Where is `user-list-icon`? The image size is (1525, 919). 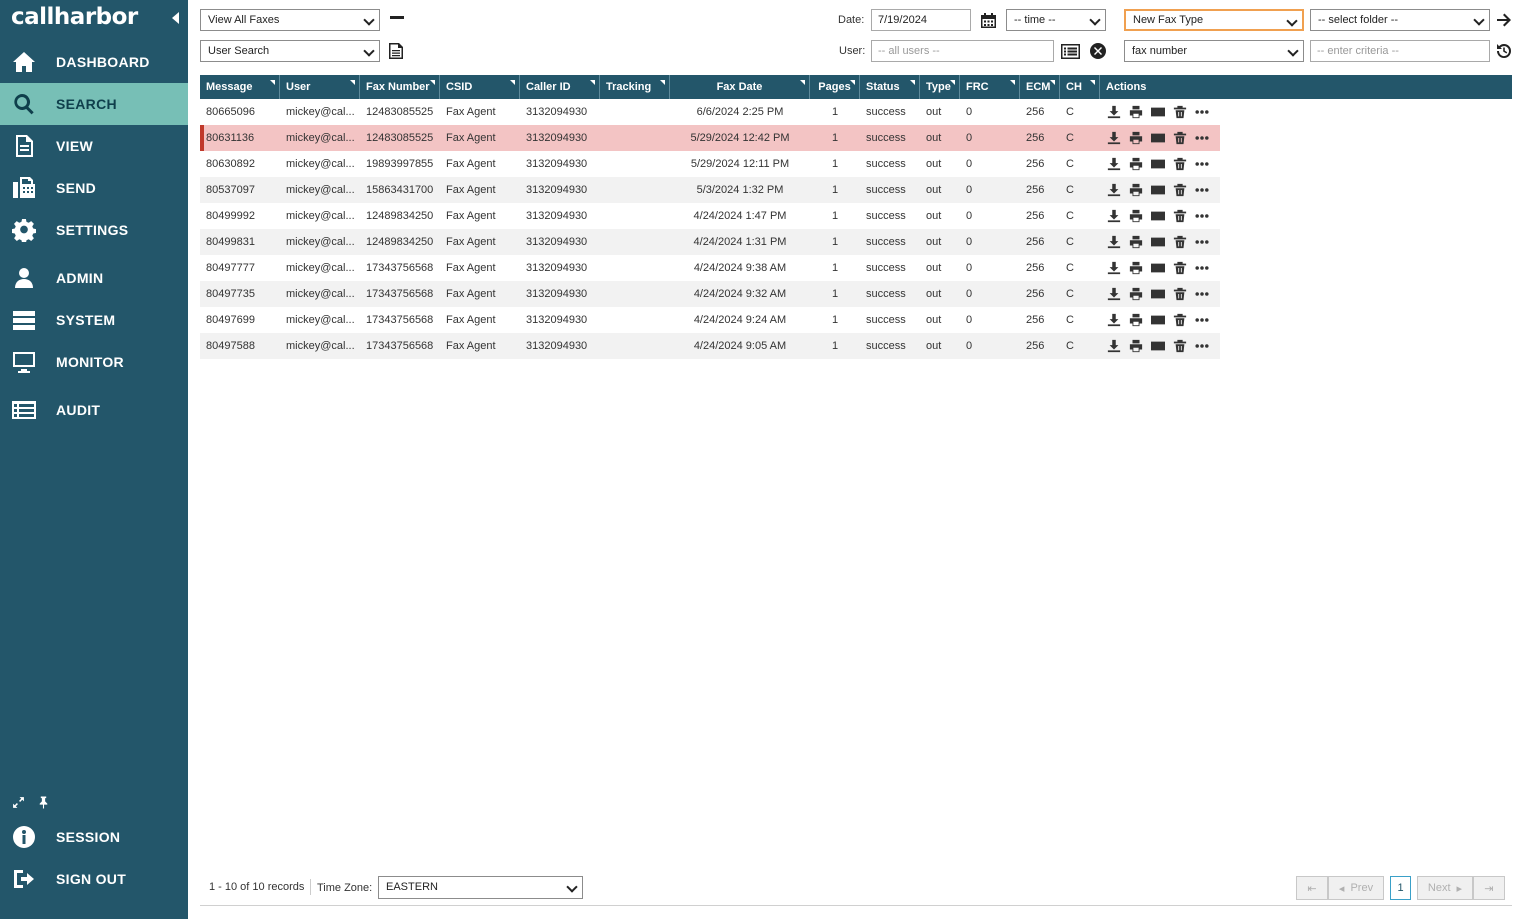
user-list-icon is located at coordinates (1070, 51).